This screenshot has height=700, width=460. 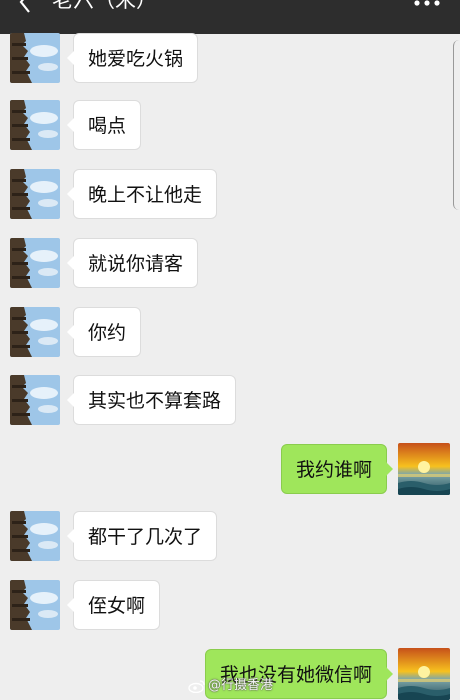 What do you see at coordinates (104, 6) in the screenshot?
I see `chat-title: 老六（宋）` at bounding box center [104, 6].